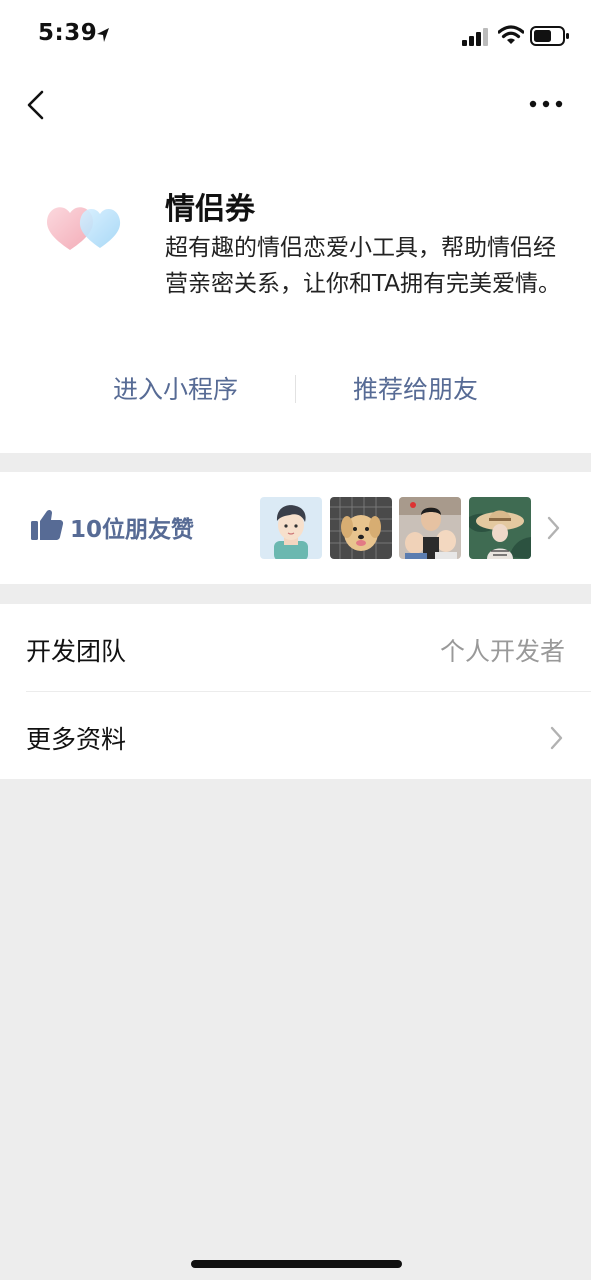 Image resolution: width=591 pixels, height=1280 pixels. What do you see at coordinates (361, 528) in the screenshot?
I see `friend-avatar-puppy` at bounding box center [361, 528].